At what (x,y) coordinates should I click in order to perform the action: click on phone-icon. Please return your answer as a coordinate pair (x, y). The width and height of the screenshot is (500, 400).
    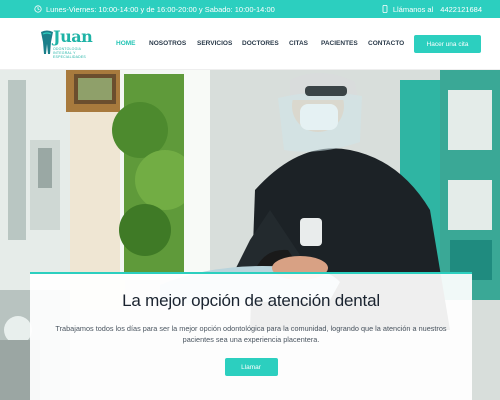
    Looking at the image, I should click on (385, 9).